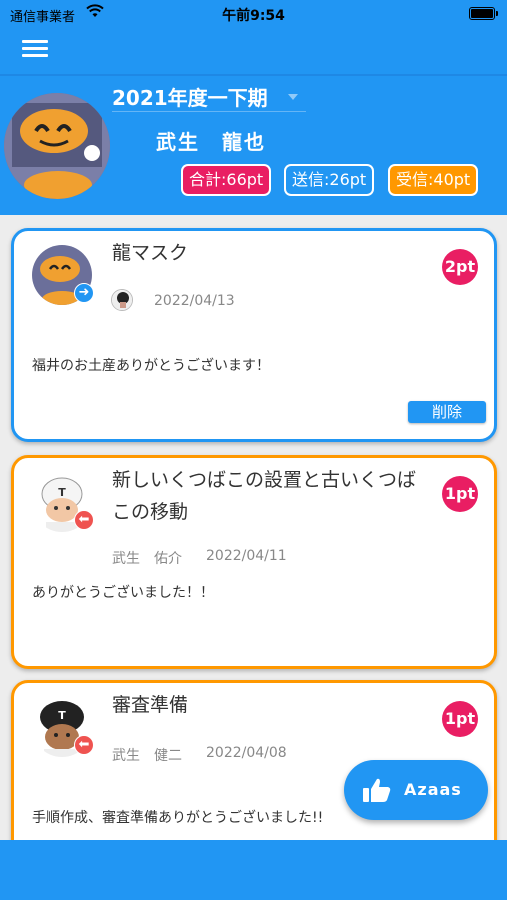  I want to click on card-sender: 武生 佑介, so click(147, 559).